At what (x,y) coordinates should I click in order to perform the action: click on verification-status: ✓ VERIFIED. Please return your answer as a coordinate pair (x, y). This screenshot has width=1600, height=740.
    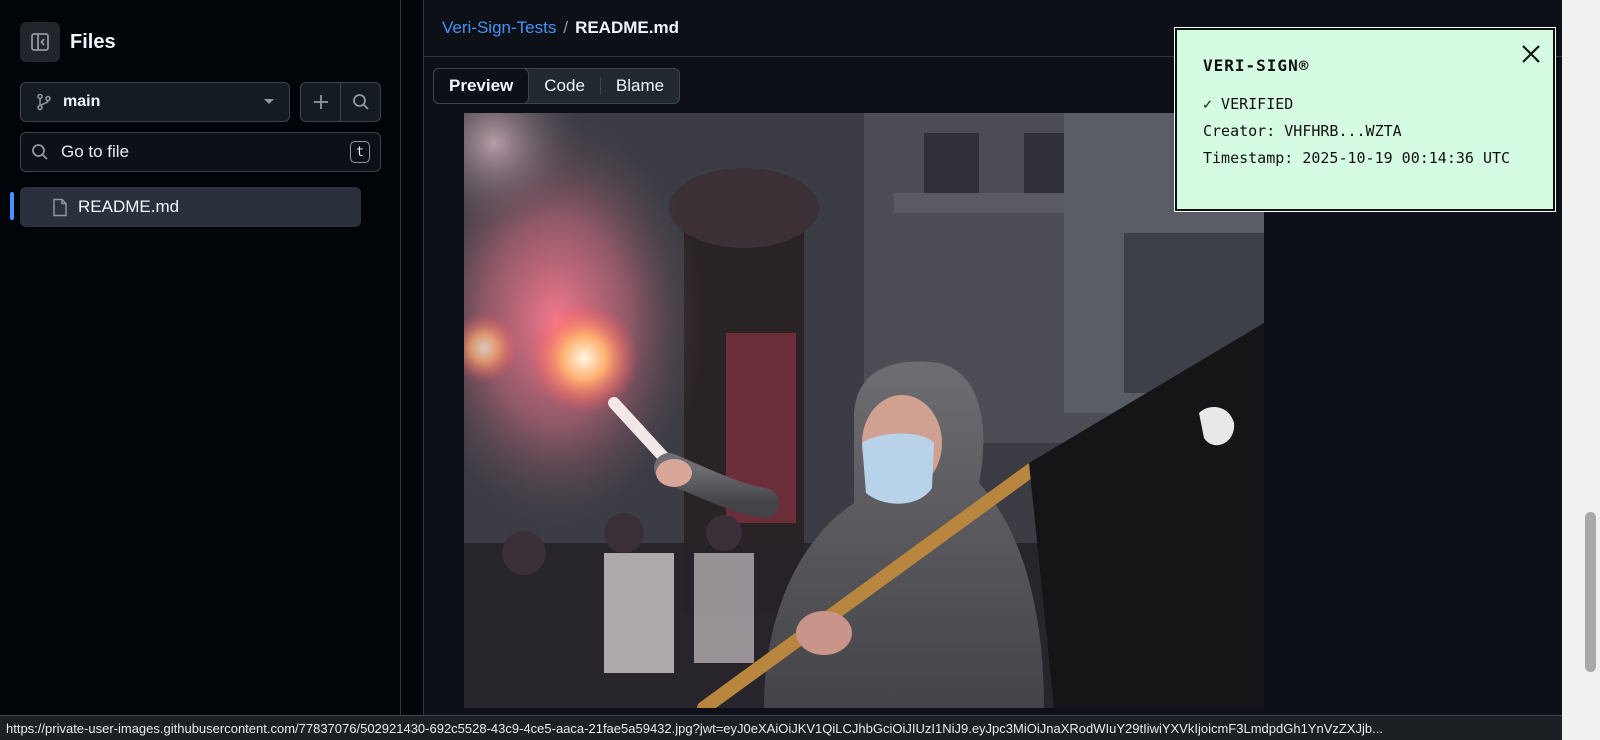
    Looking at the image, I should click on (1248, 104).